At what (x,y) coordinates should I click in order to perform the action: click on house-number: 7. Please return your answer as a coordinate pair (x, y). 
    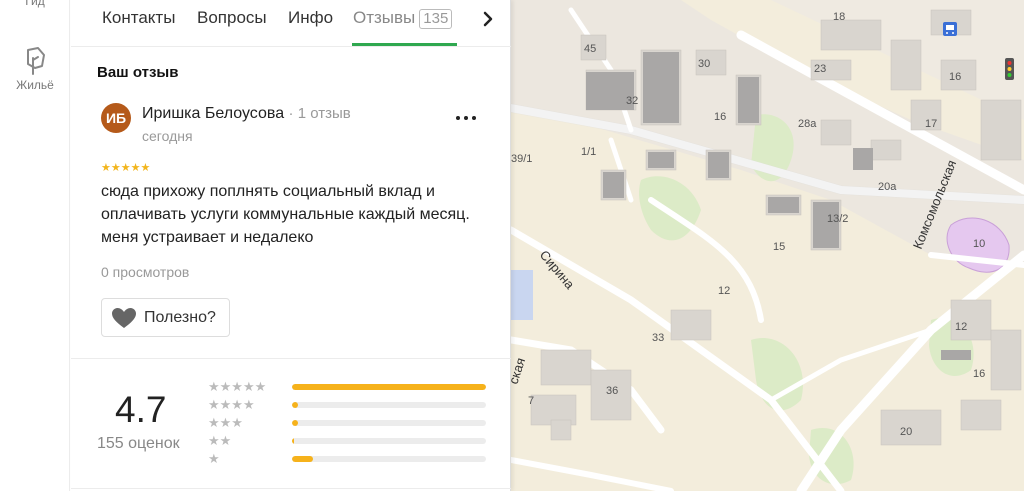
    Looking at the image, I should click on (531, 401).